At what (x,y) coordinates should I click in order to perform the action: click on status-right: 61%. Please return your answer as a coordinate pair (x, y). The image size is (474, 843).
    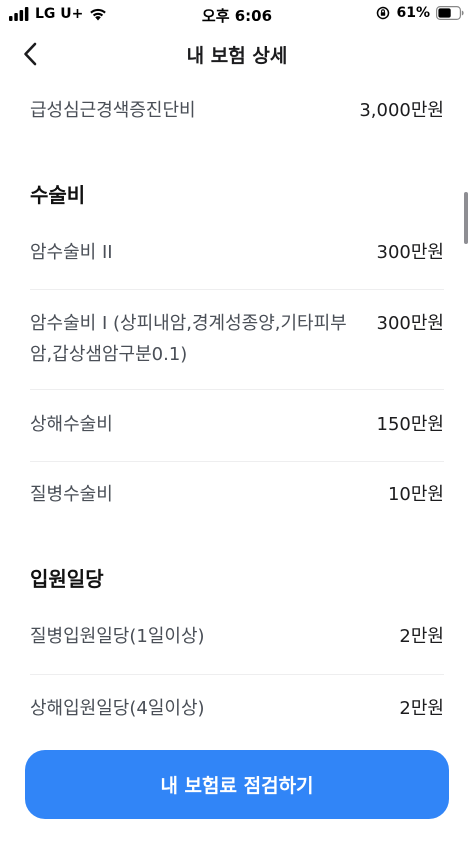
    Looking at the image, I should click on (420, 13).